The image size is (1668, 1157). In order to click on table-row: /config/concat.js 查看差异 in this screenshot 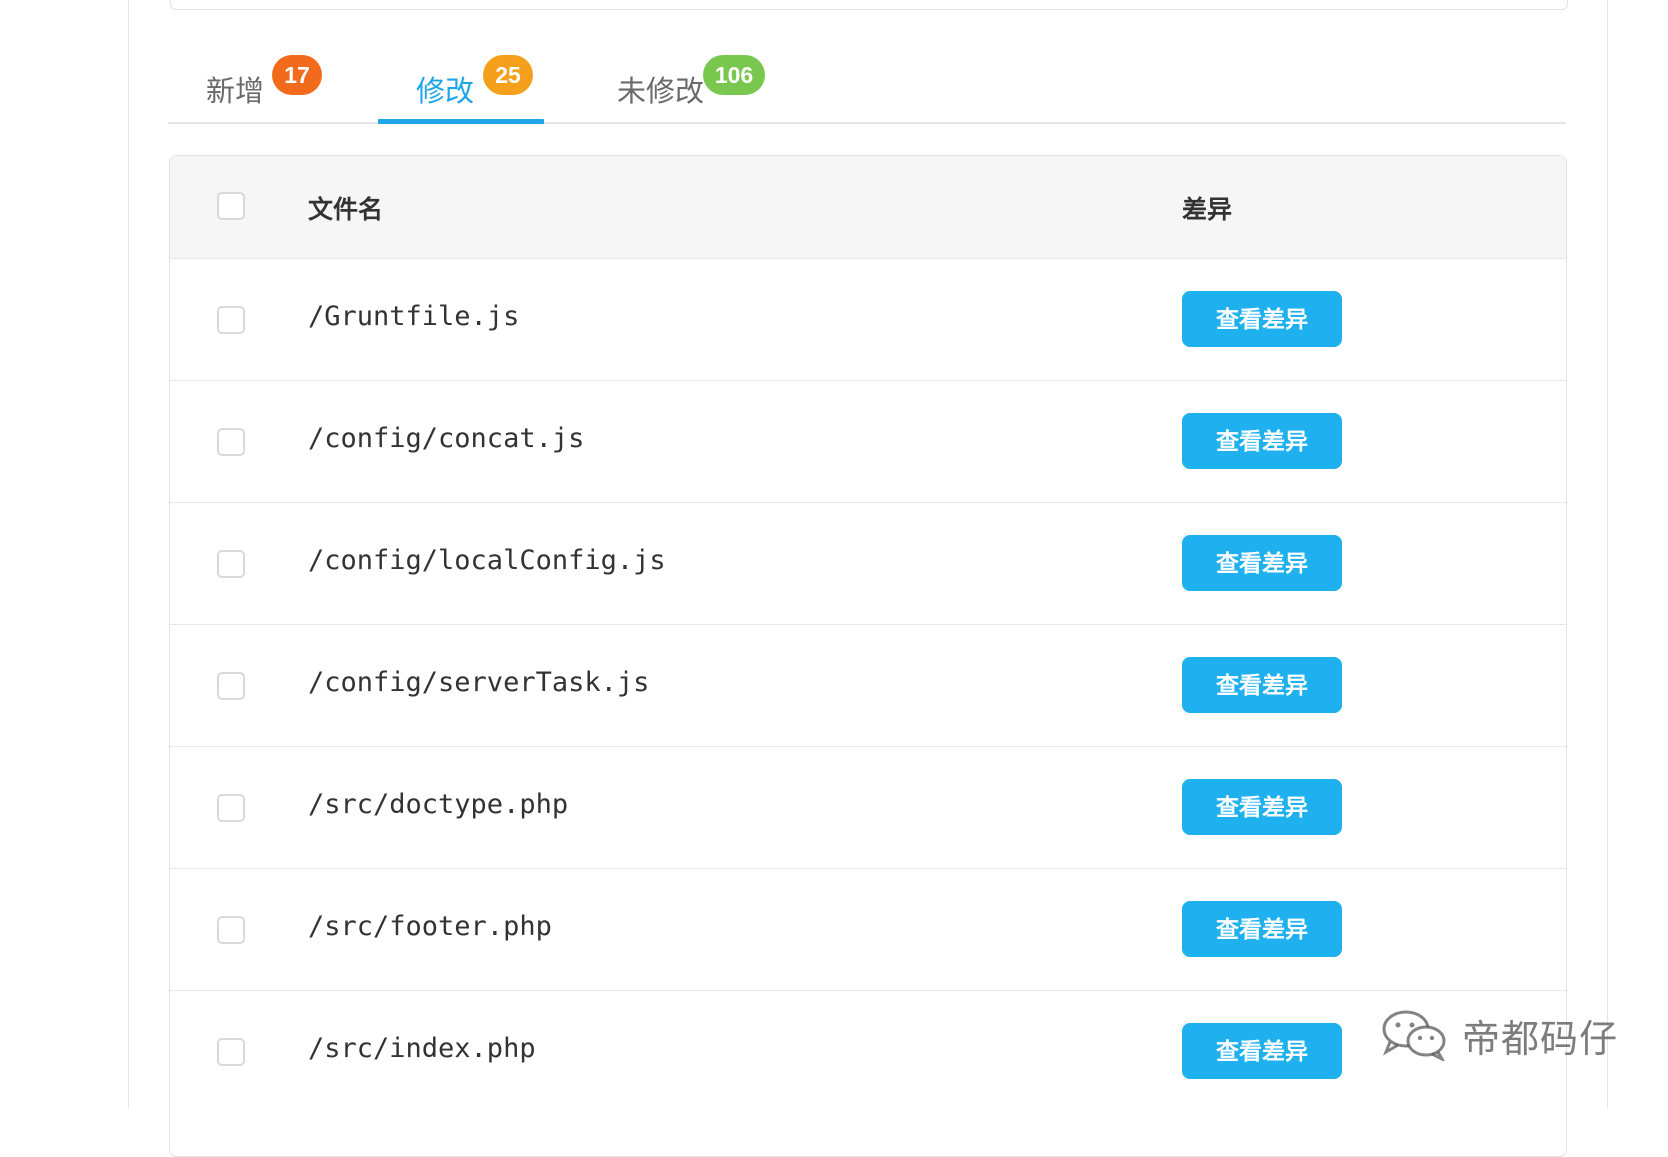, I will do `click(868, 441)`.